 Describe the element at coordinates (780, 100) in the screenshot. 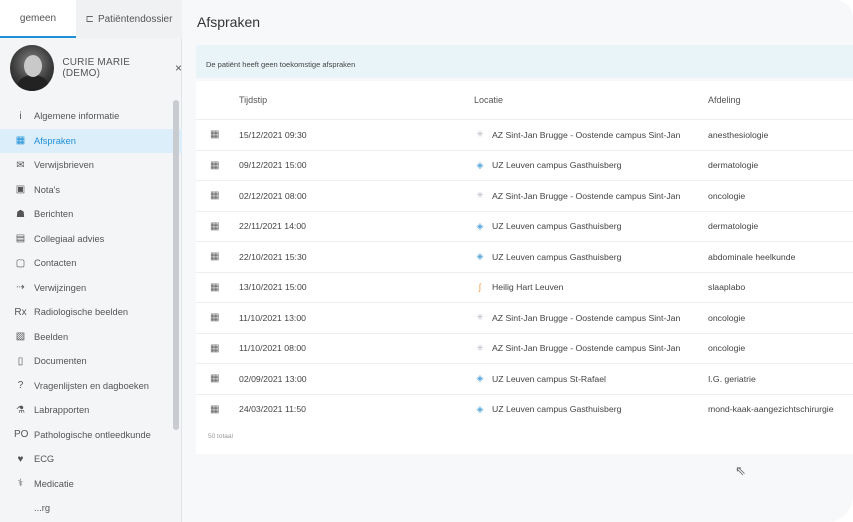

I see `column-header-afdeling: Afdeling` at that location.